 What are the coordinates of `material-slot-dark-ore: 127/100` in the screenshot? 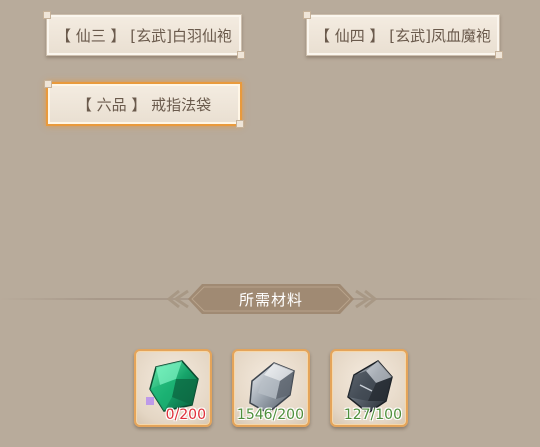 It's located at (369, 388).